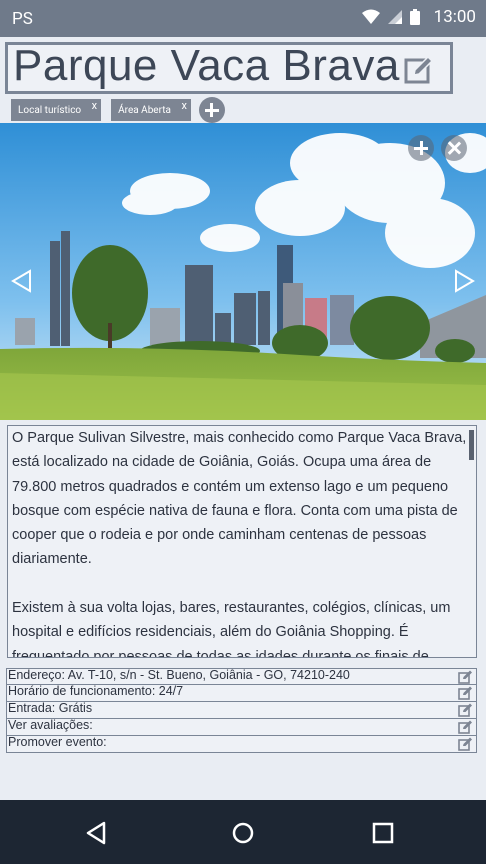 This screenshot has height=864, width=486. I want to click on place-title-box: Parque Vaca Brava, so click(229, 67).